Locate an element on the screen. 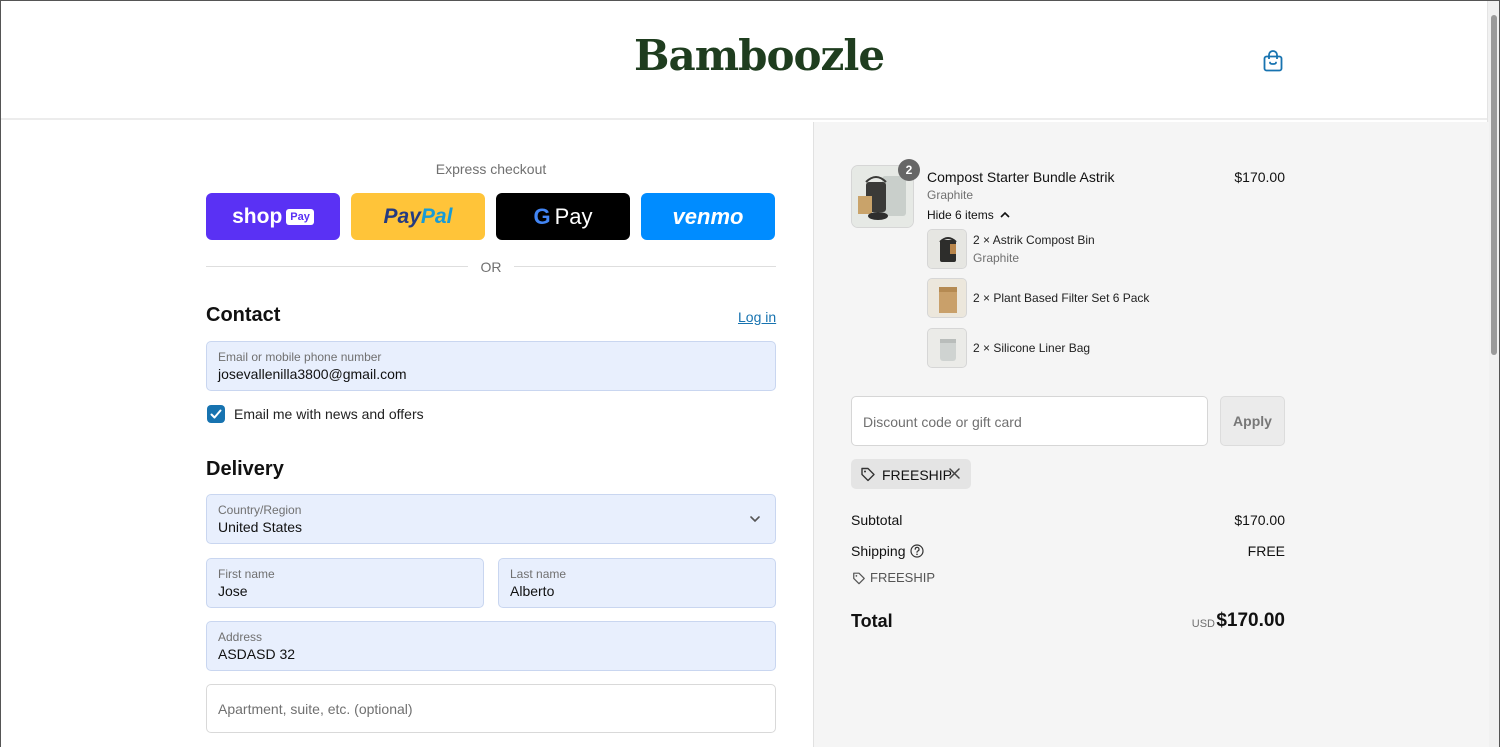 The width and height of the screenshot is (1500, 747). shipping-value: FREE is located at coordinates (1266, 551).